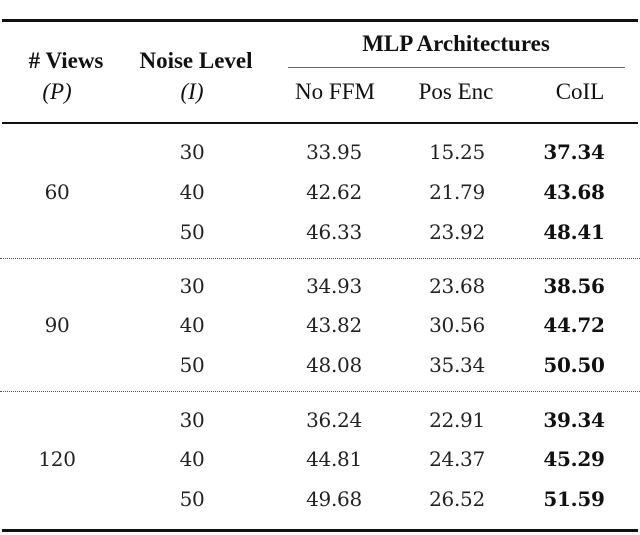  What do you see at coordinates (457, 459) in the screenshot?
I see `pos-enc-cell: 24.37` at bounding box center [457, 459].